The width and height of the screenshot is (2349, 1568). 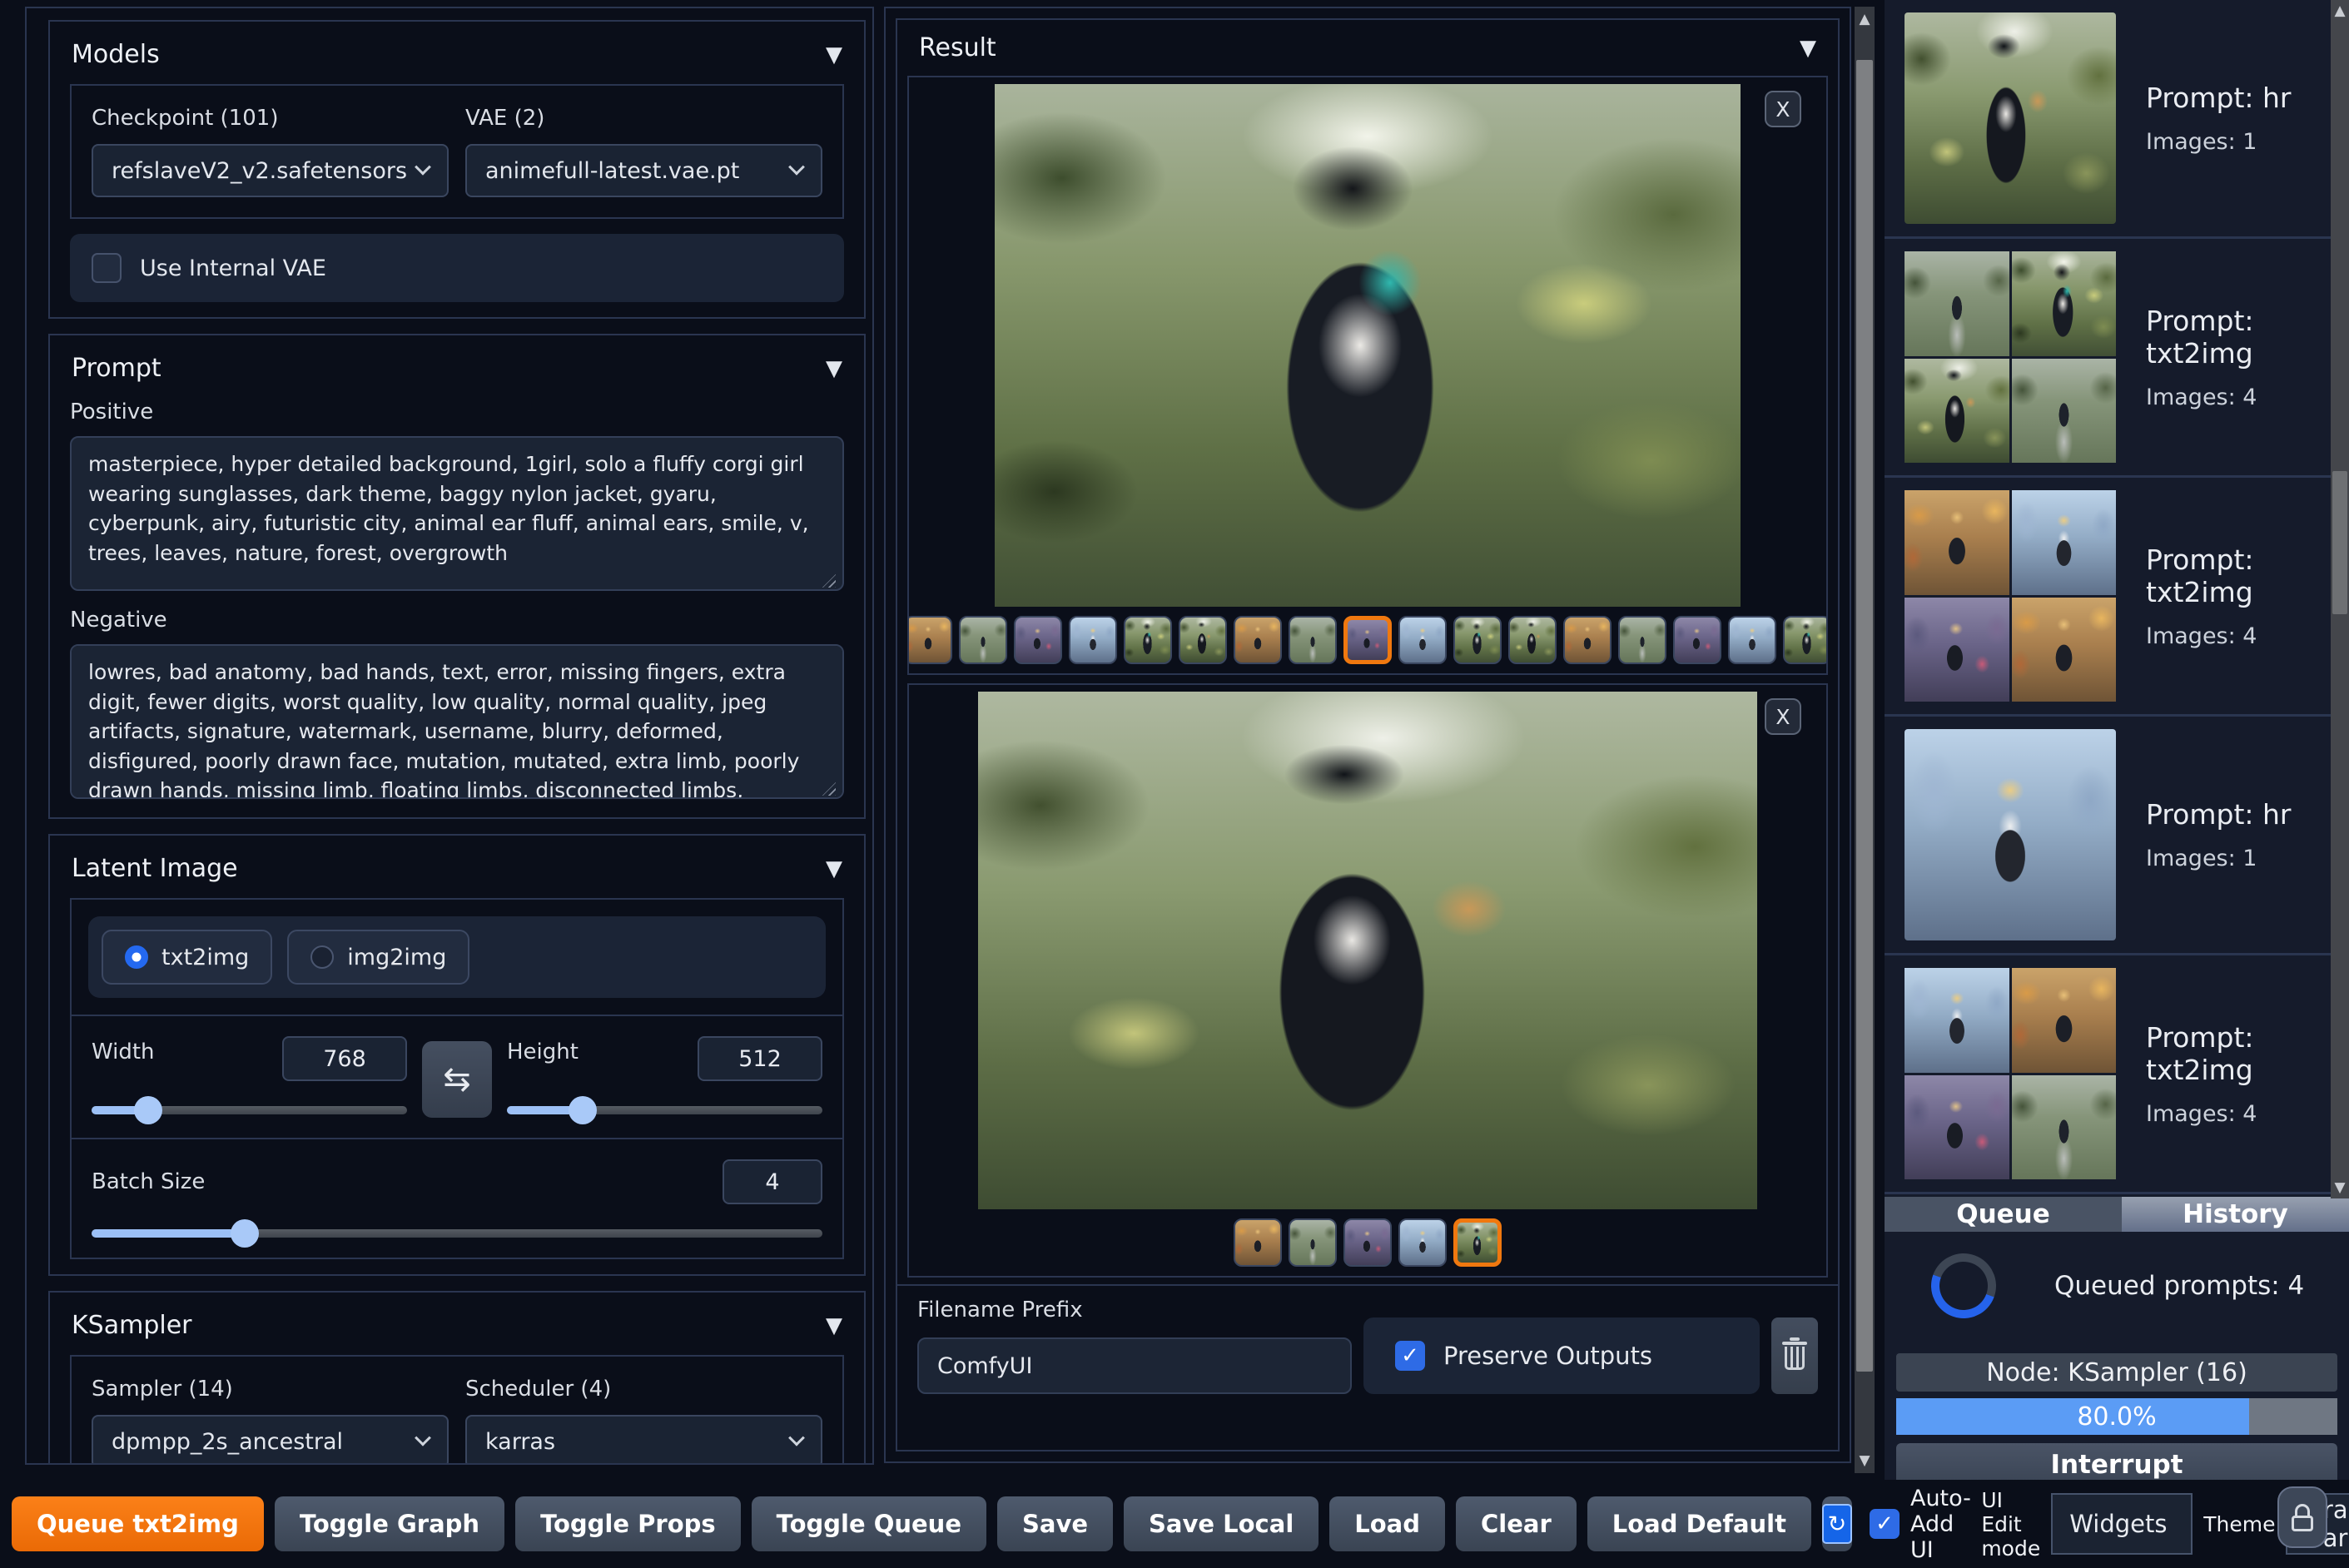 I want to click on width-label: Width, so click(x=123, y=1052).